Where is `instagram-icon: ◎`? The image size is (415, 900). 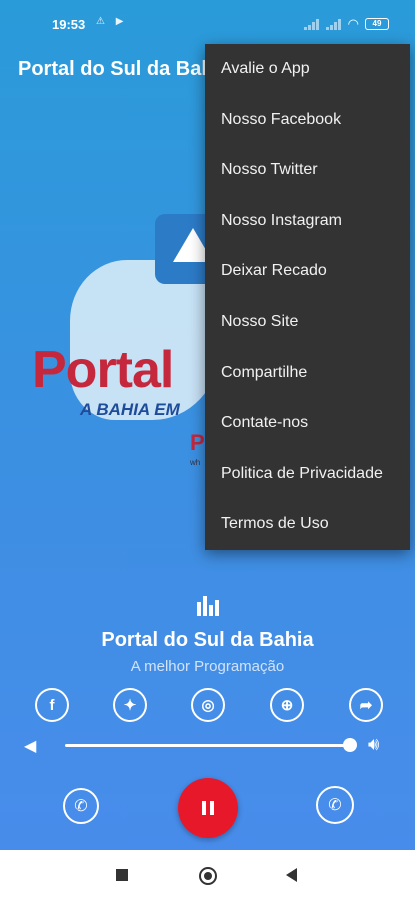 instagram-icon: ◎ is located at coordinates (208, 705).